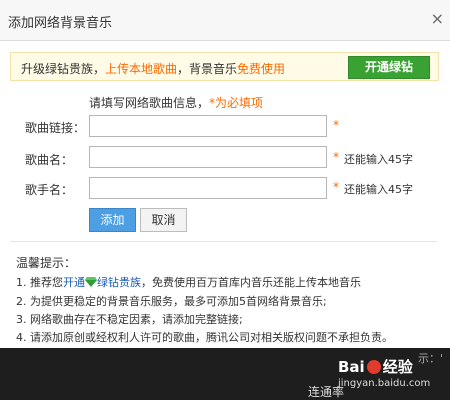  Describe the element at coordinates (251, 282) in the screenshot. I see `tip-1-suffix: ，免费使用百万首库内音乐还能上传本地音乐` at that location.